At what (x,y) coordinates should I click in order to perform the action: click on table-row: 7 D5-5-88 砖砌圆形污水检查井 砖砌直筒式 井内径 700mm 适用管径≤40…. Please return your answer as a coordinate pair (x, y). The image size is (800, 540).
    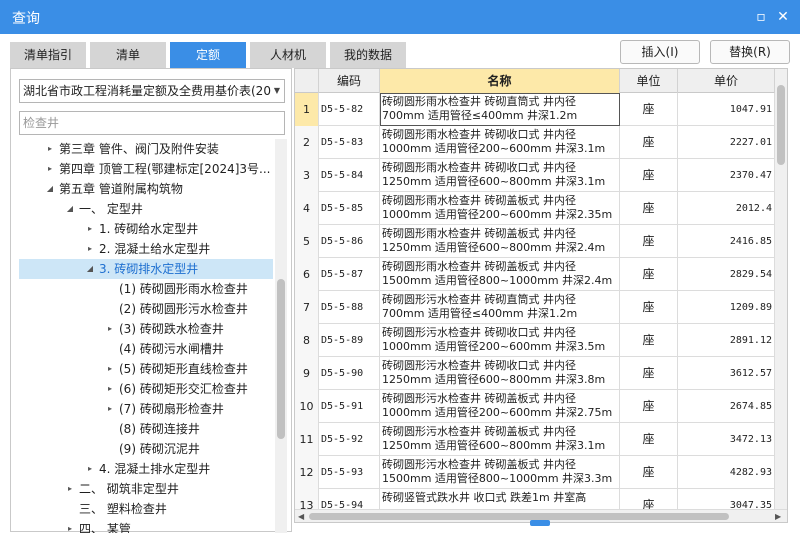
    Looking at the image, I should click on (535, 307).